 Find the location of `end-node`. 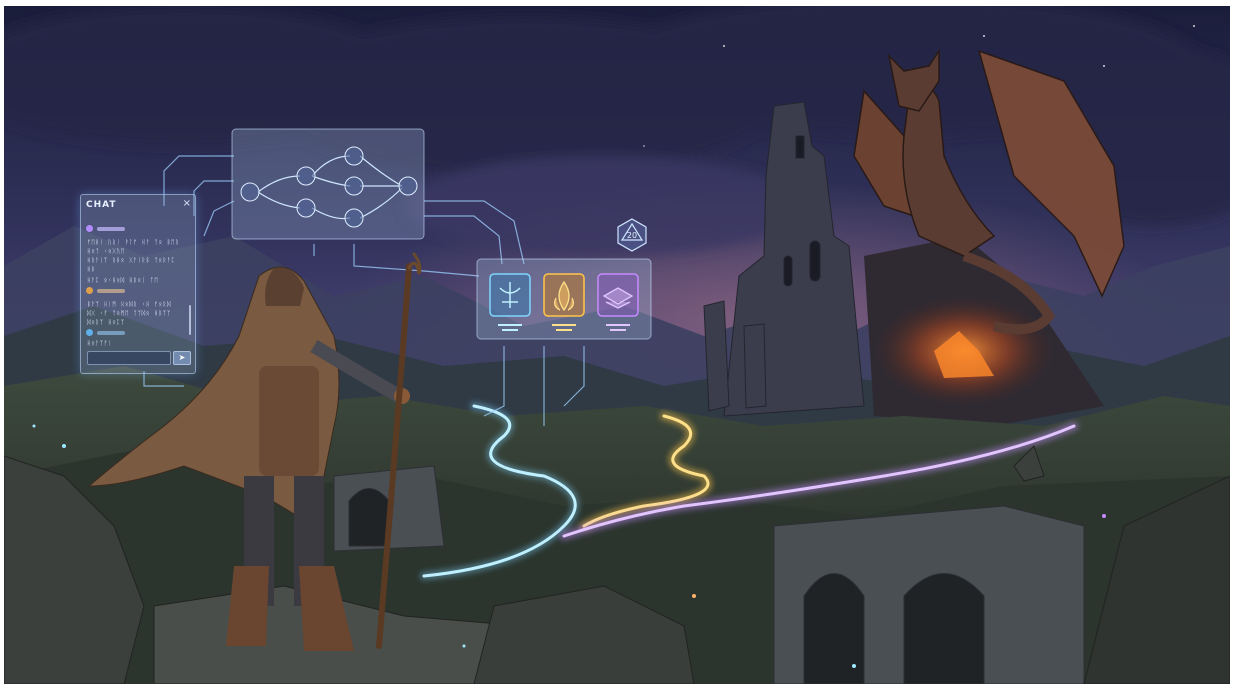

end-node is located at coordinates (408, 186).